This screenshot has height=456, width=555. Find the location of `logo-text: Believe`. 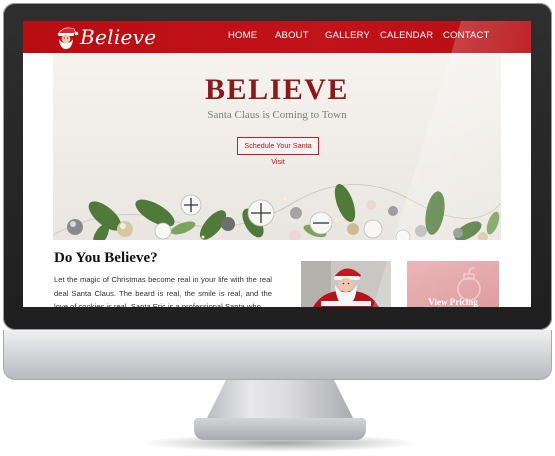

logo-text: Believe is located at coordinates (118, 37).